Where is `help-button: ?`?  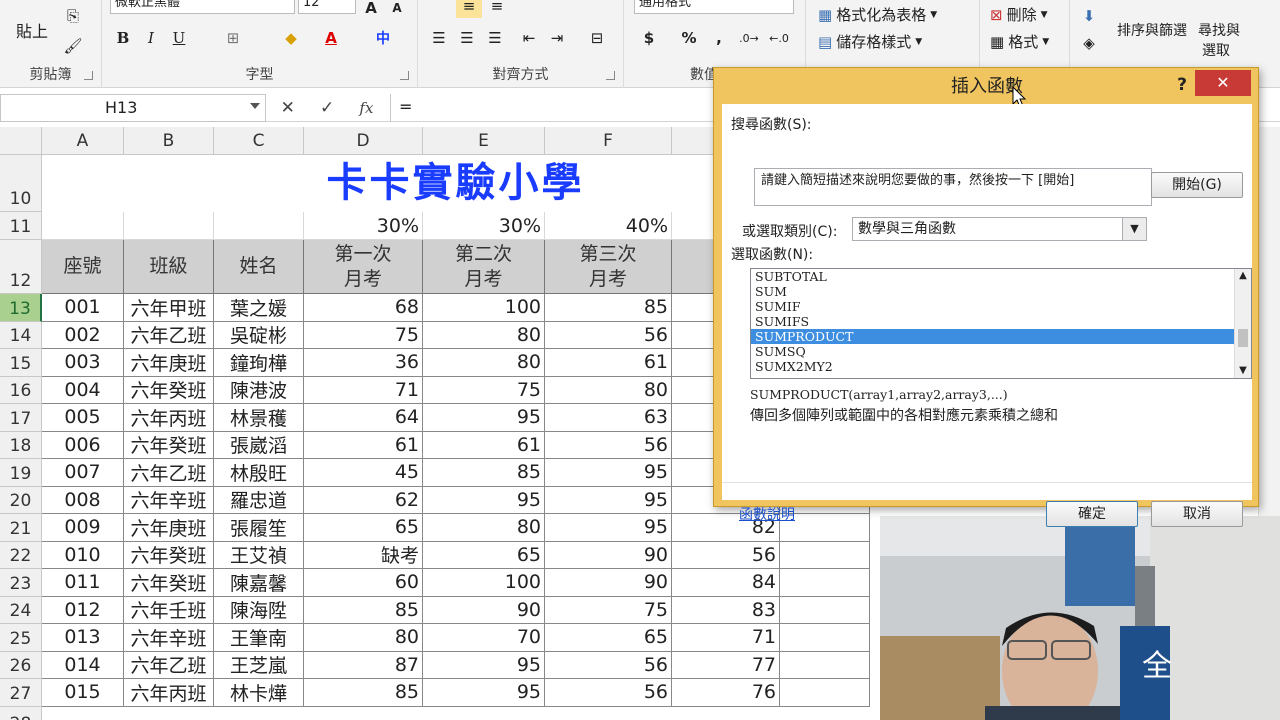 help-button: ? is located at coordinates (1182, 85).